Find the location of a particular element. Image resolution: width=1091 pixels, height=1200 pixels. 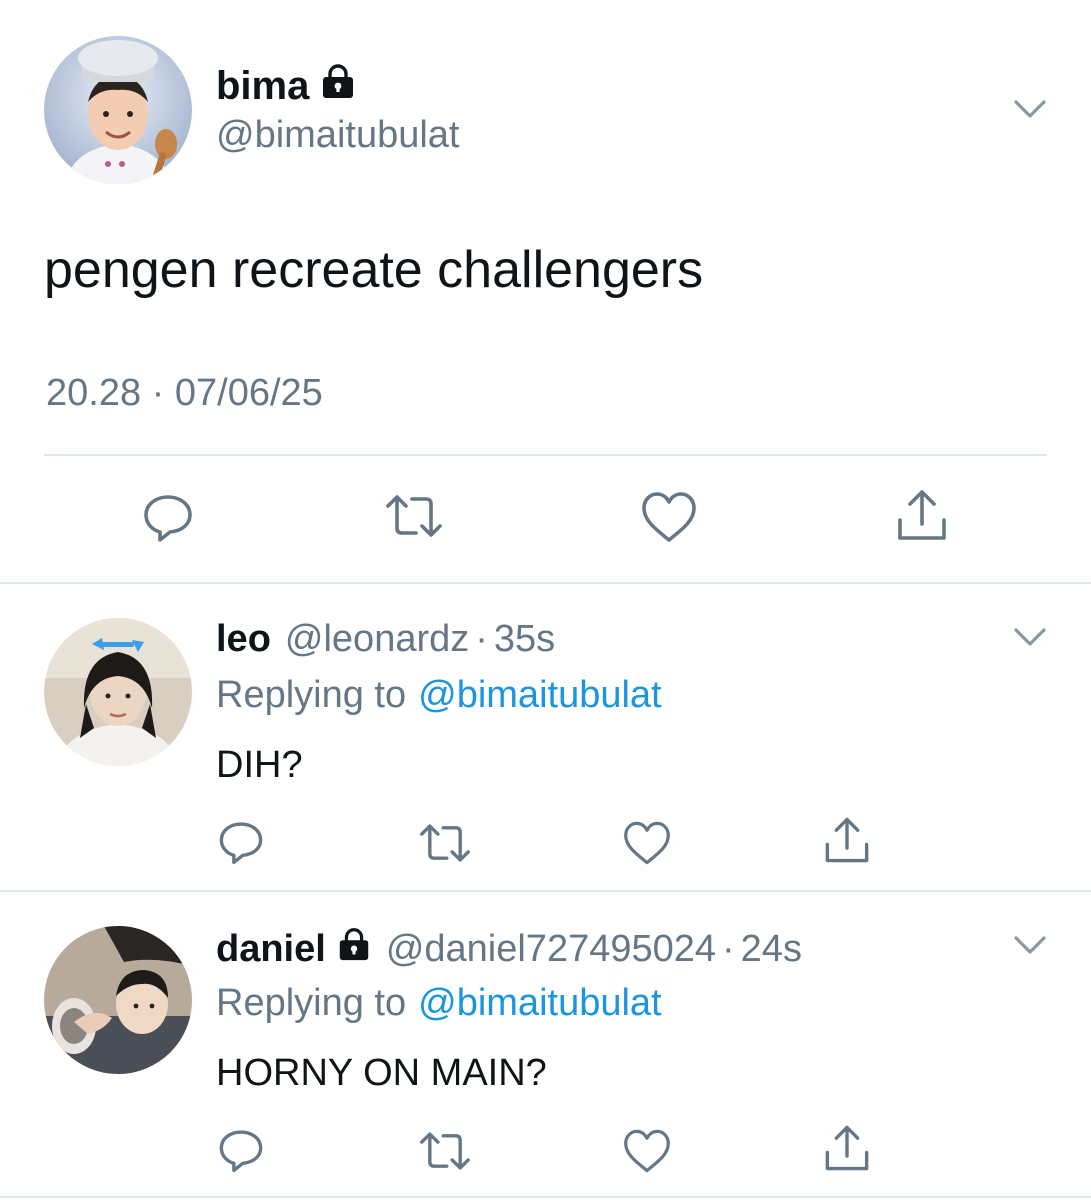

avatar-bima is located at coordinates (118, 110).